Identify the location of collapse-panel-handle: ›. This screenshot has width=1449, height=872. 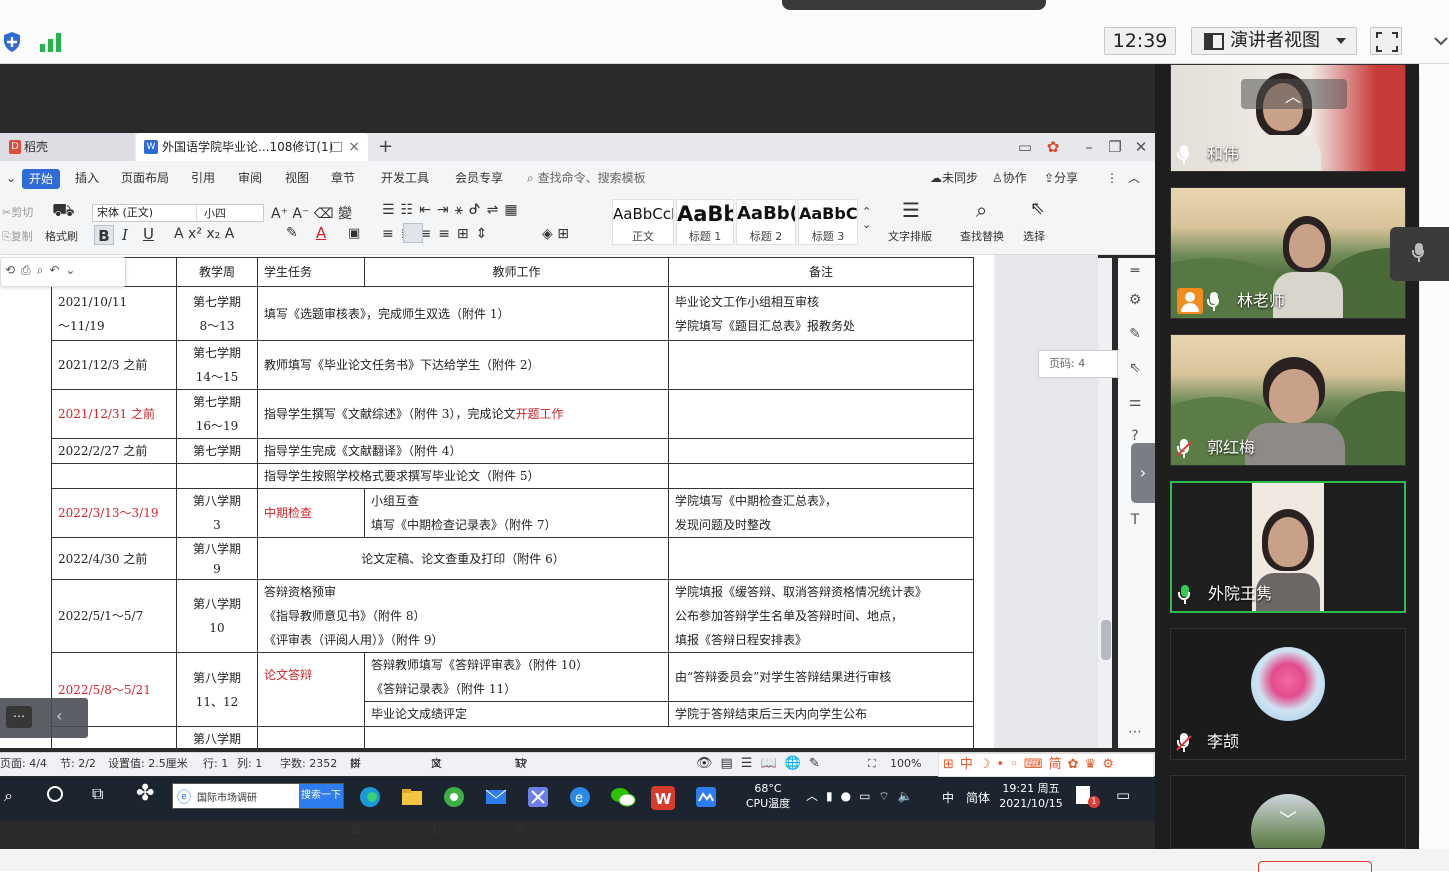
(1143, 473).